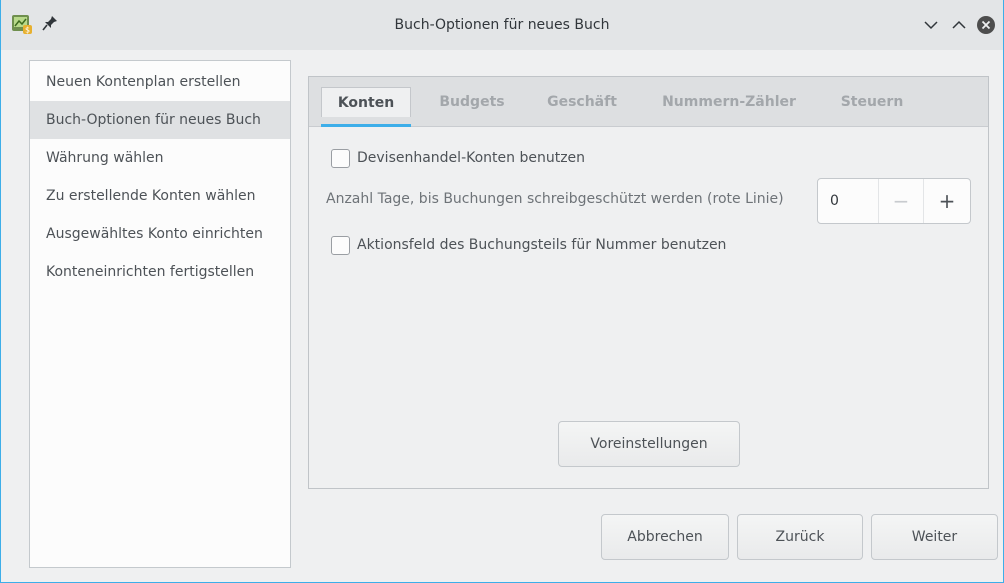 This screenshot has width=1004, height=583. I want to click on title-bar: $ Buch-Optionen für neues Buch, so click(502, 25).